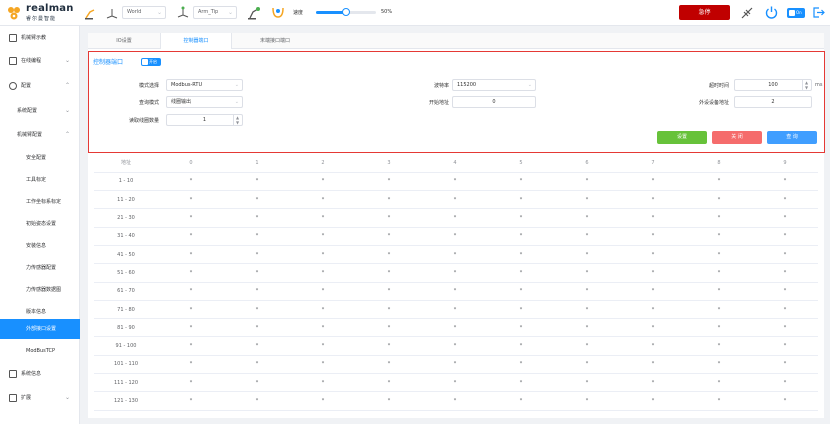 This screenshot has height=424, width=830. I want to click on sidebar-item-arm-config: 机械臂配置 ⌃, so click(40, 135).